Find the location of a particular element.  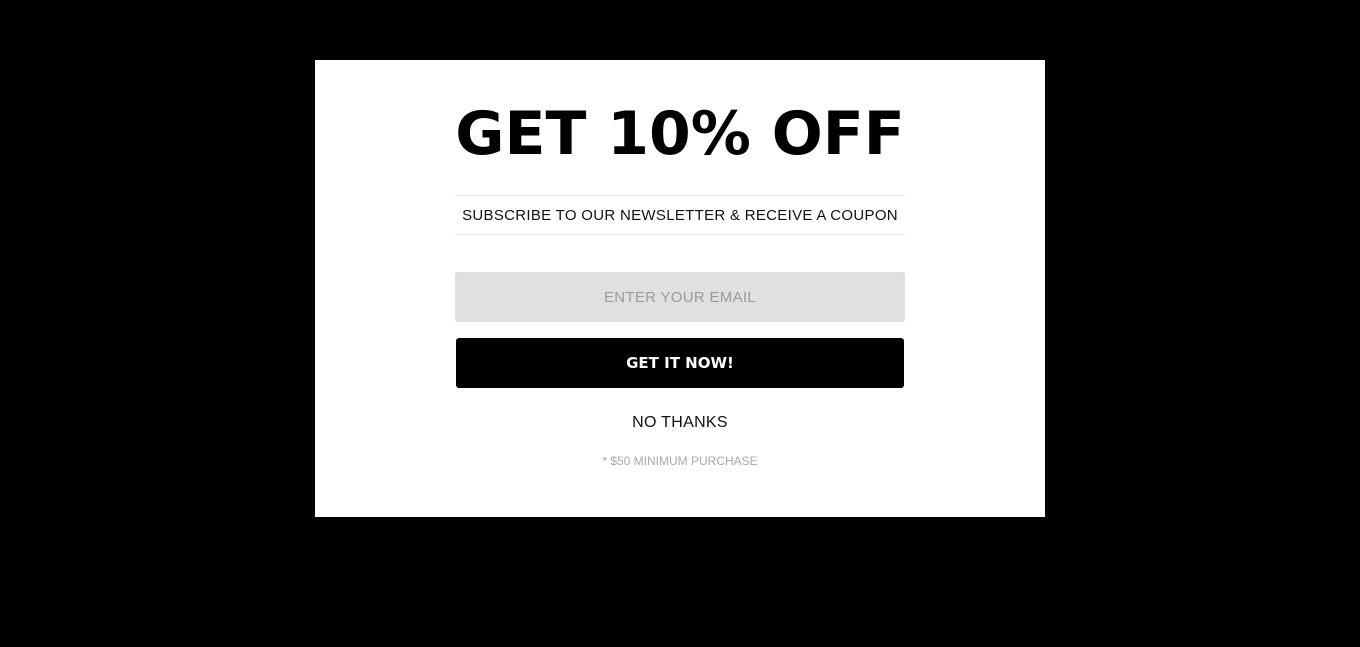

minimum-purchase-note: * $50 MINIMUM PURCHASE is located at coordinates (680, 461).